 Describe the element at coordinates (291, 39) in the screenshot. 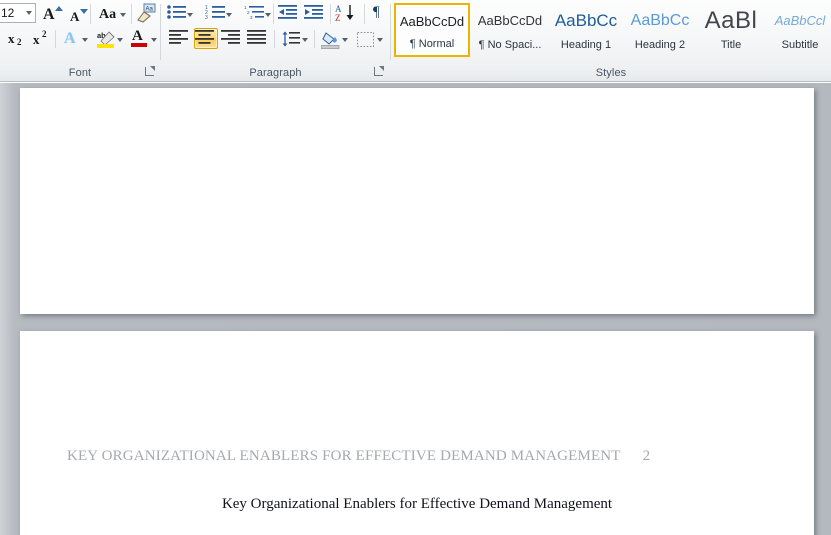

I see `line-spacing-icon` at that location.